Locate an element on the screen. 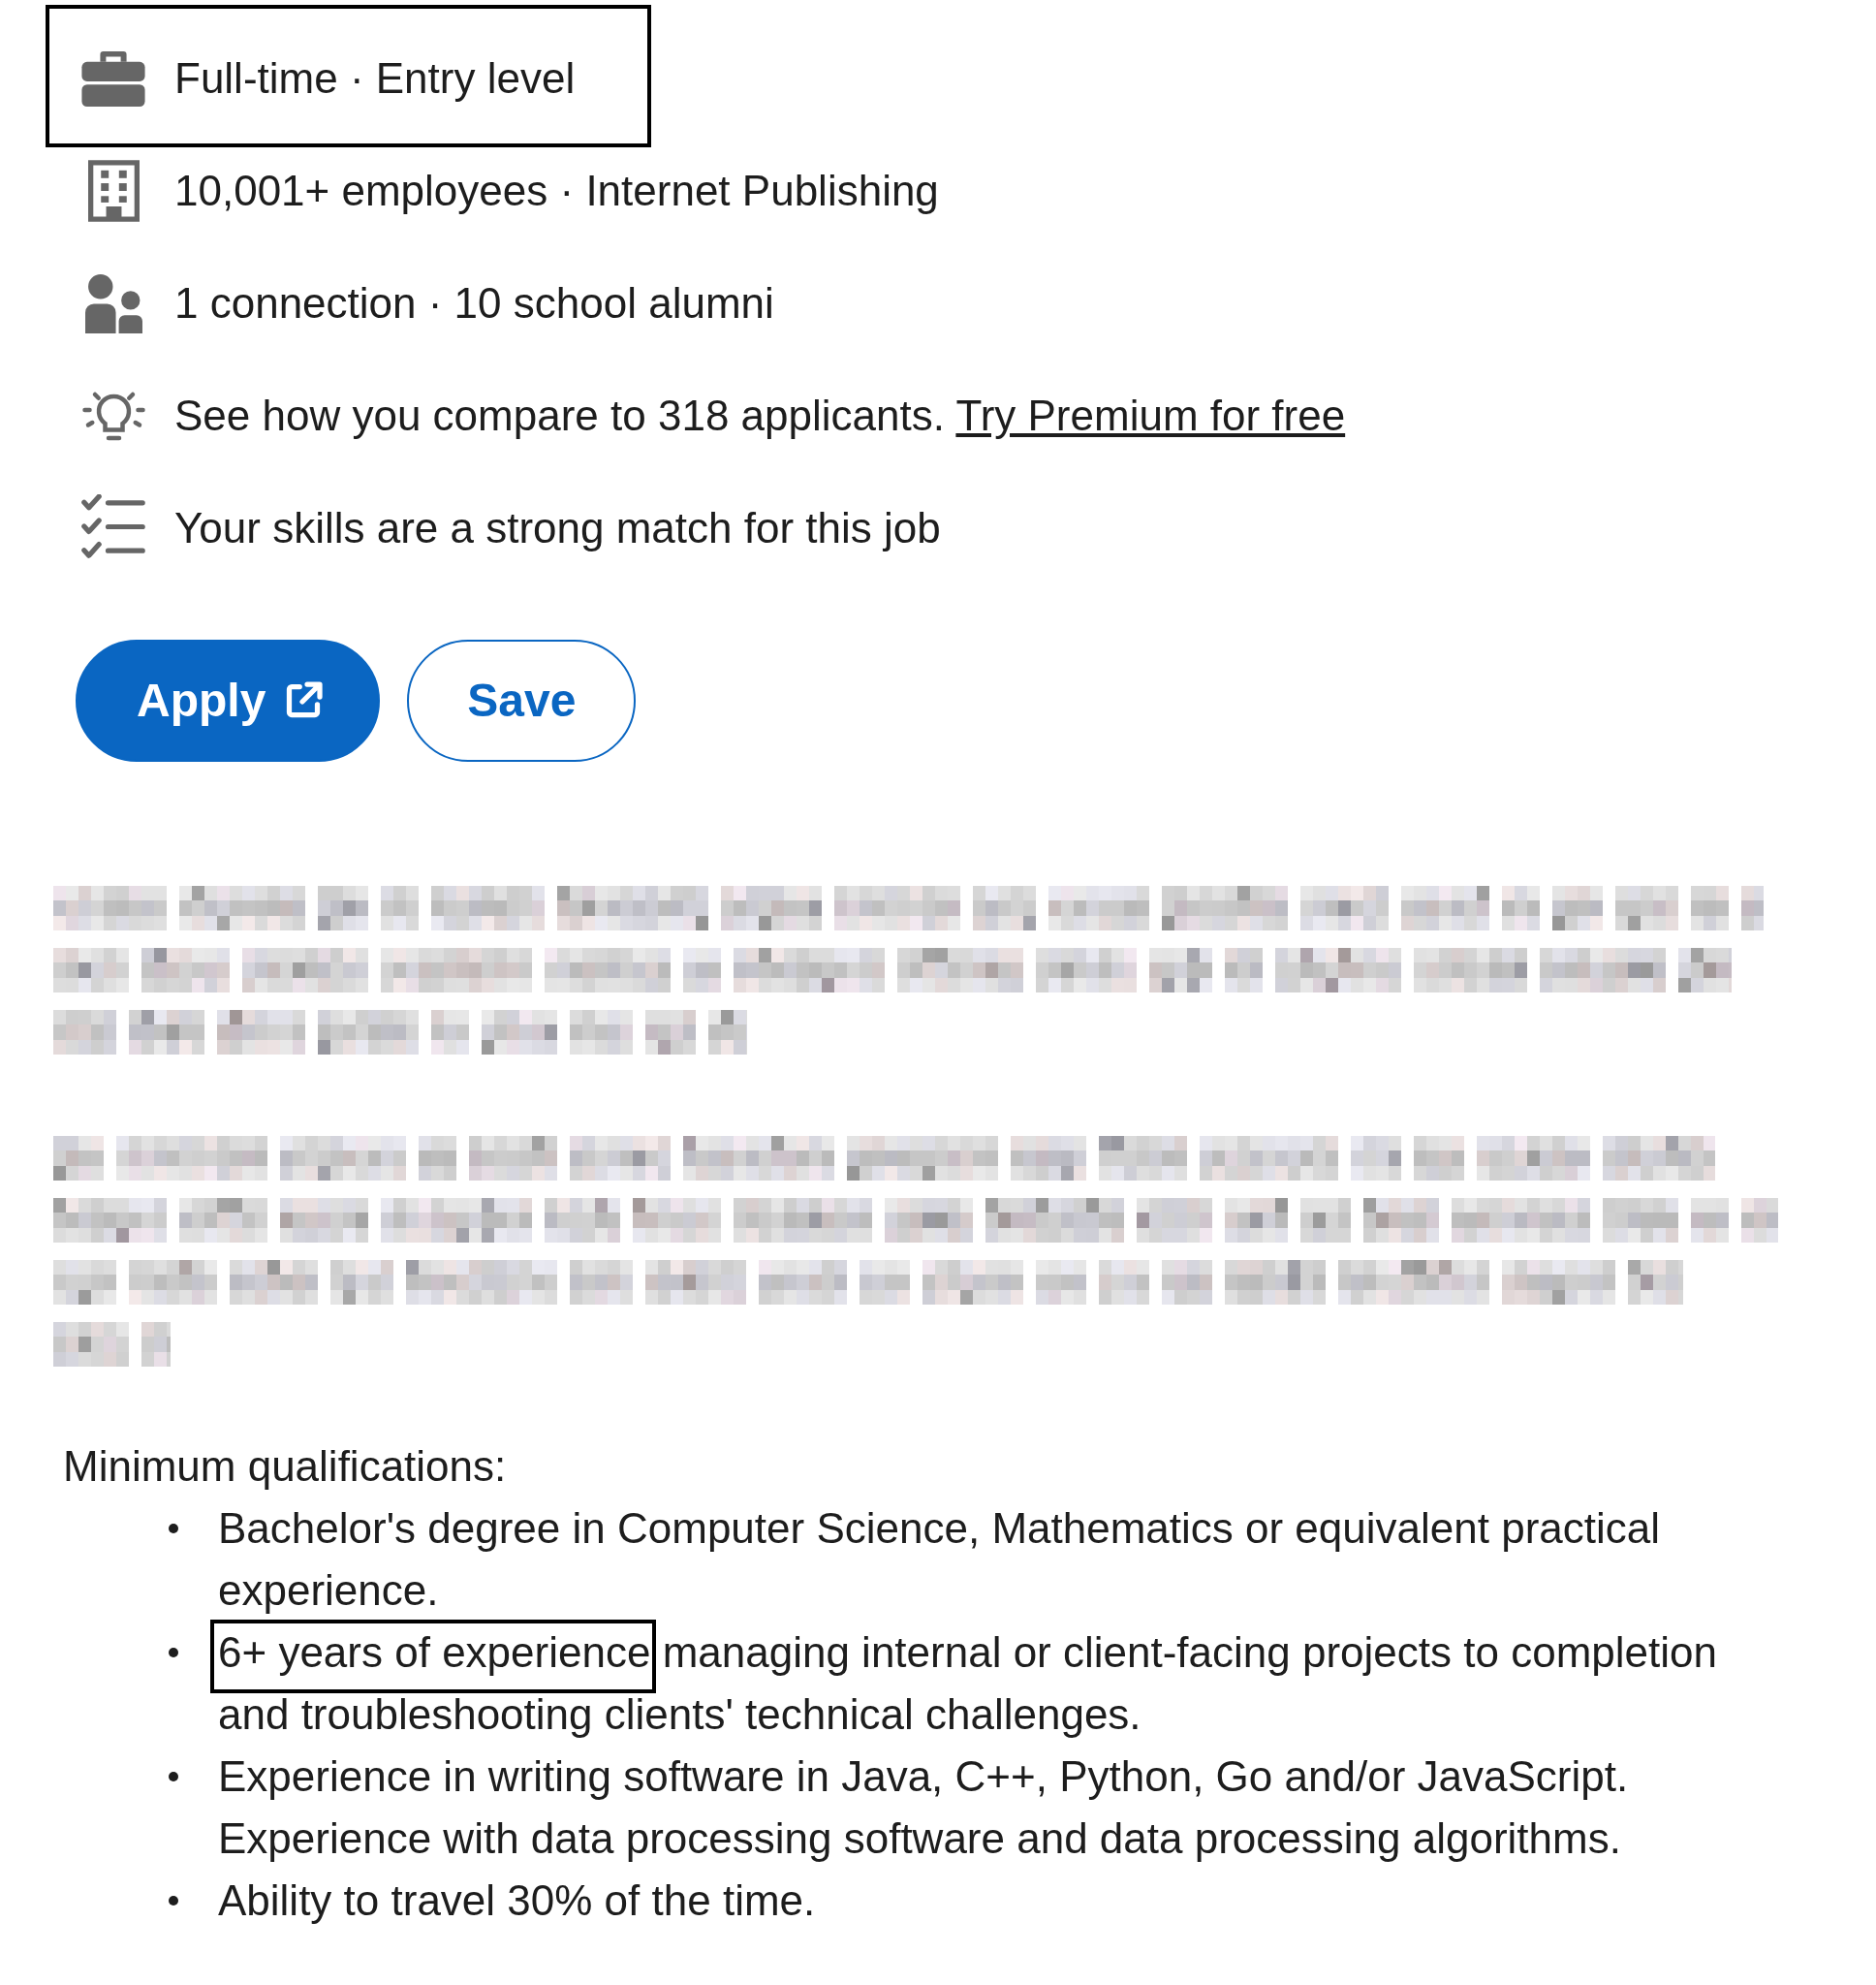 The height and width of the screenshot is (1985, 1876). people-icon is located at coordinates (113, 303).